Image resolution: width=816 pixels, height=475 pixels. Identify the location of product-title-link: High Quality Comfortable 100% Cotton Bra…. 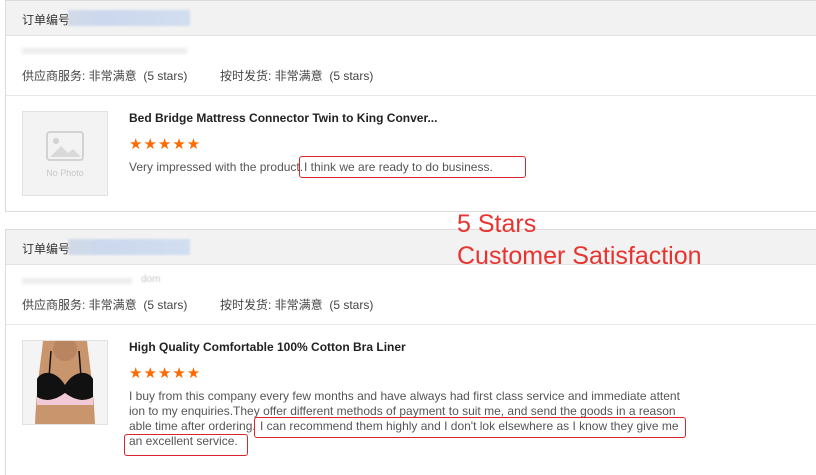
(267, 347).